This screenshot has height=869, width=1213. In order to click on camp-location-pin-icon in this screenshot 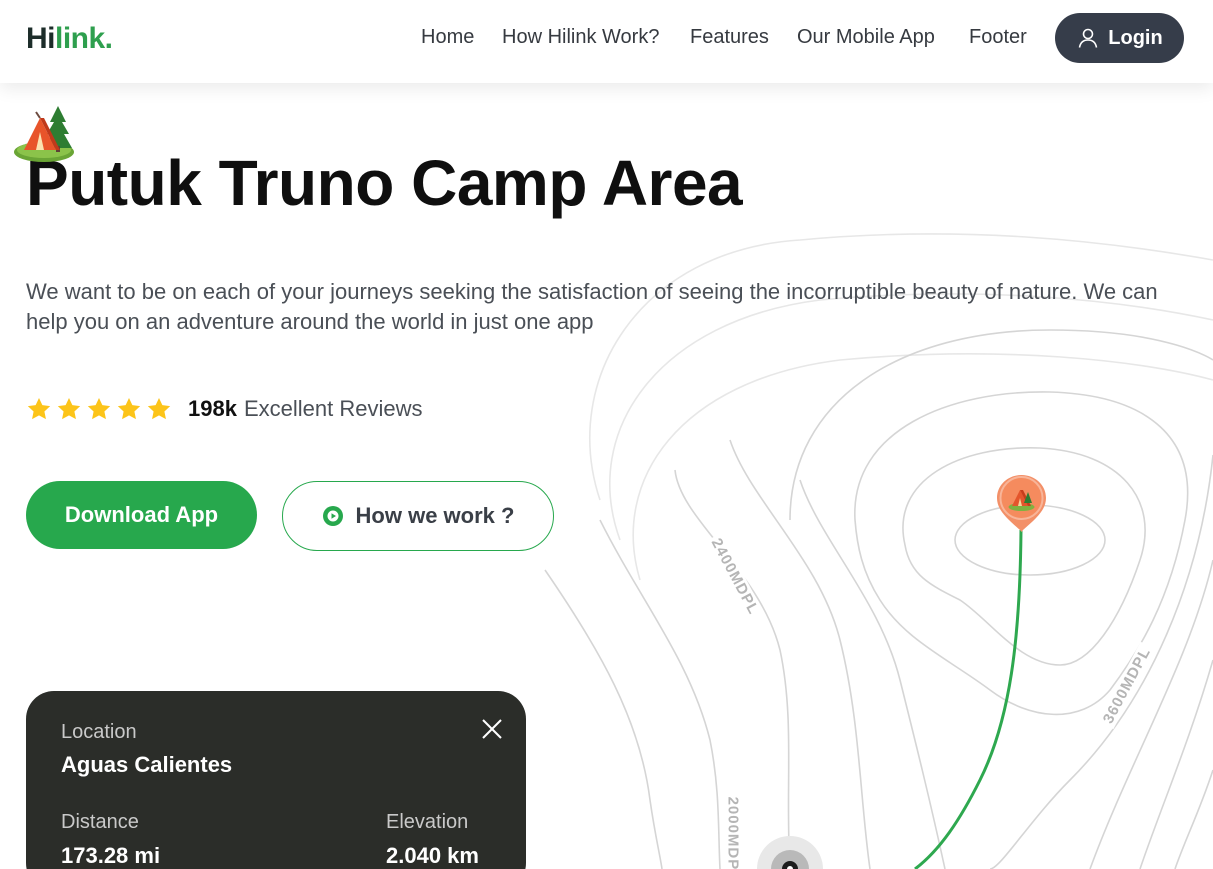, I will do `click(1021, 502)`.